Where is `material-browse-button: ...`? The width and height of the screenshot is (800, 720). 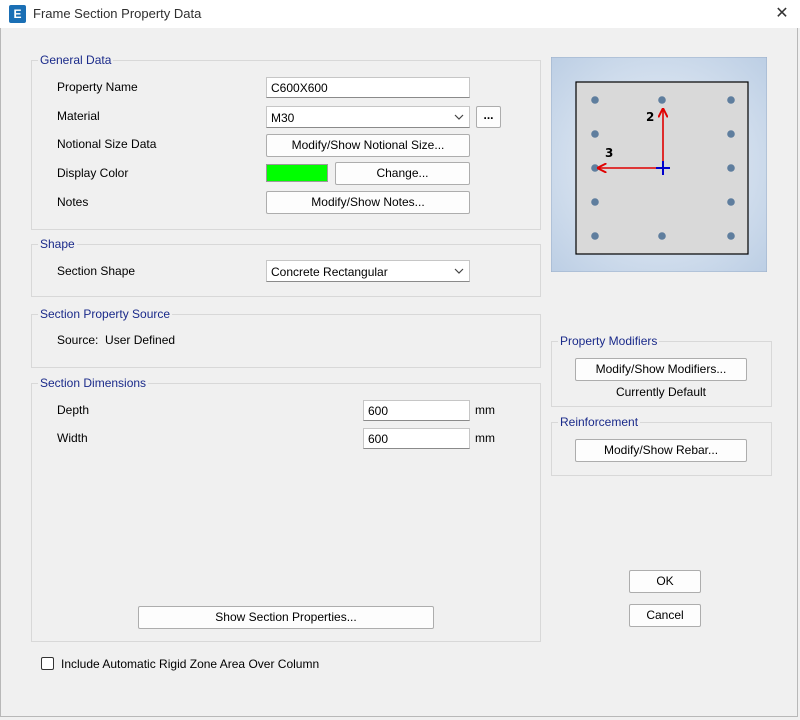 material-browse-button: ... is located at coordinates (488, 117).